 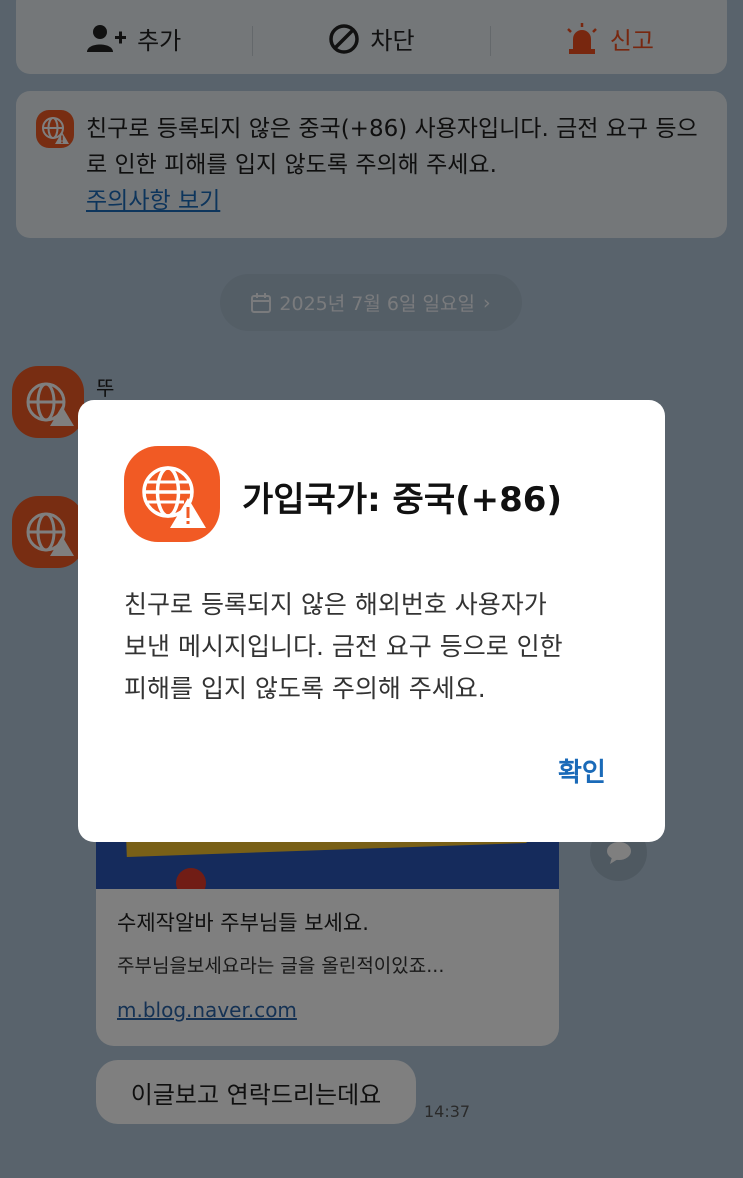 I want to click on dialog-title: 가입국가: 중국(+86), so click(x=402, y=500).